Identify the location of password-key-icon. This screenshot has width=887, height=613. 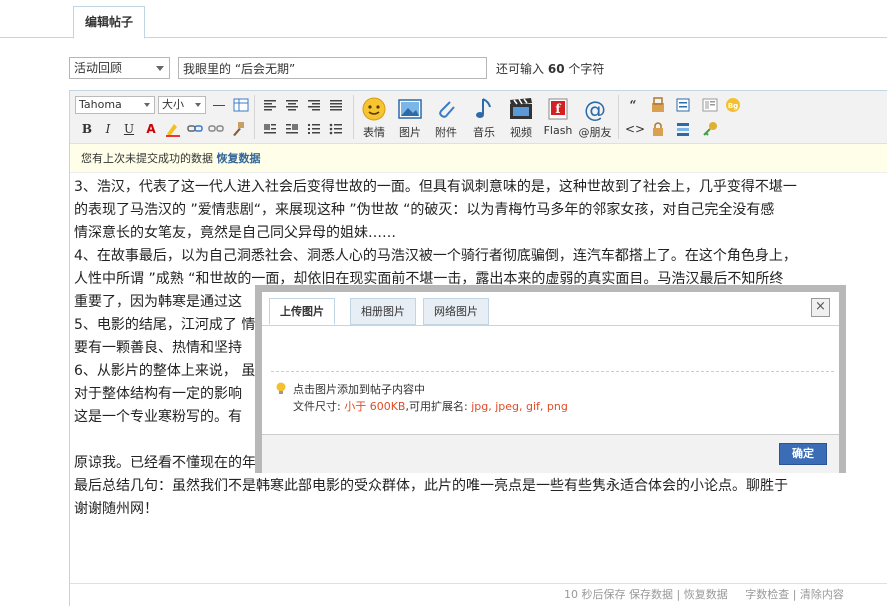
(710, 129).